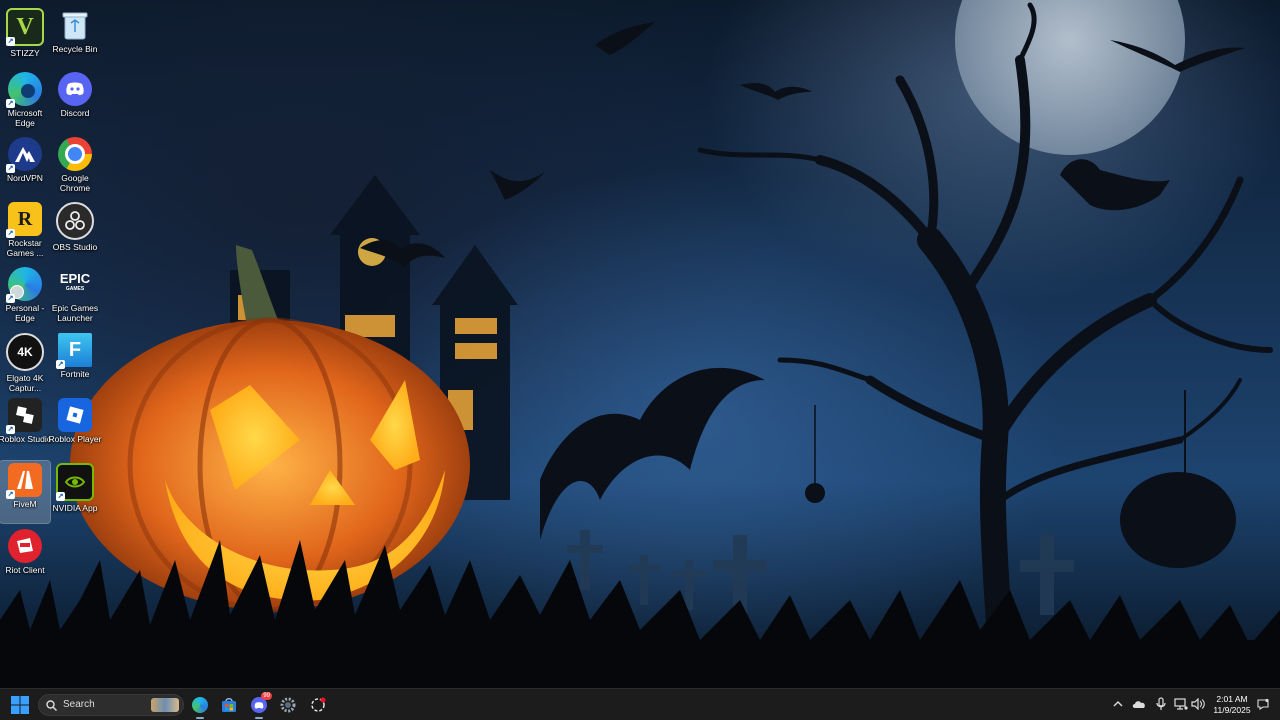 This screenshot has width=1280, height=720. What do you see at coordinates (25, 118) in the screenshot?
I see `desktop-icon-label: Microsoft Edge` at bounding box center [25, 118].